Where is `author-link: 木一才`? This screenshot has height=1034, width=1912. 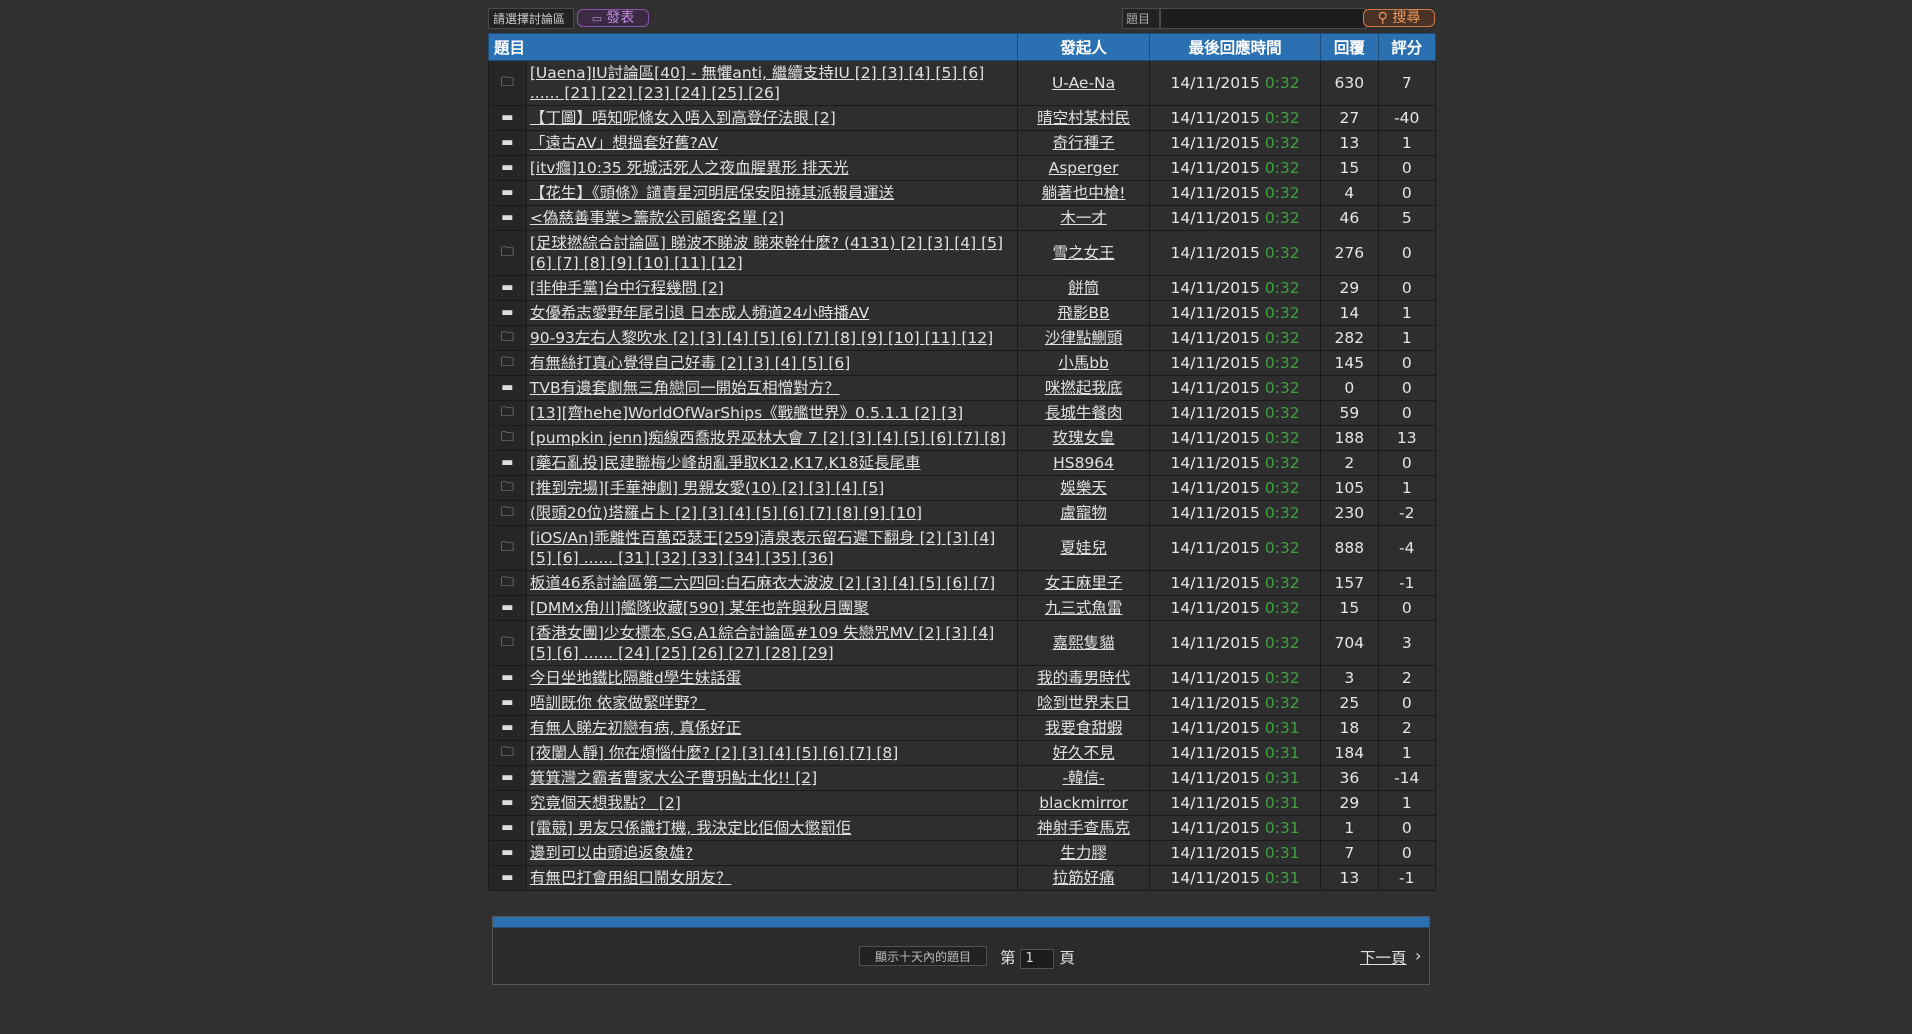 author-link: 木一才 is located at coordinates (1083, 218).